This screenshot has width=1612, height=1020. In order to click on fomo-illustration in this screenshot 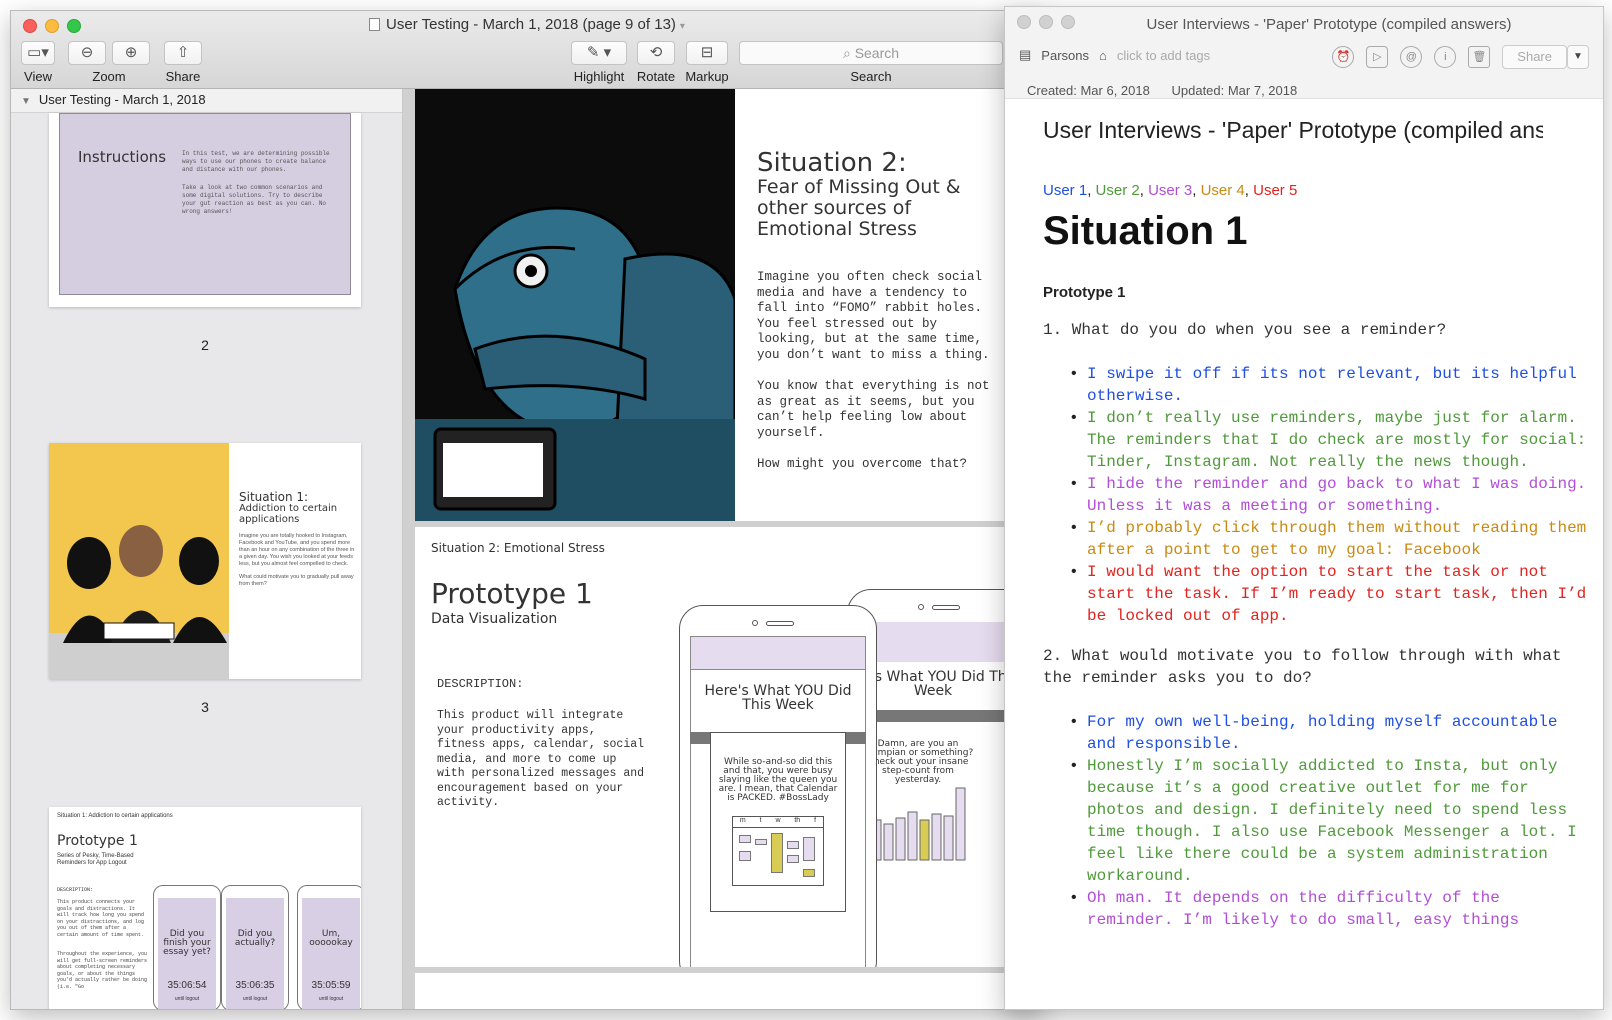, I will do `click(575, 305)`.